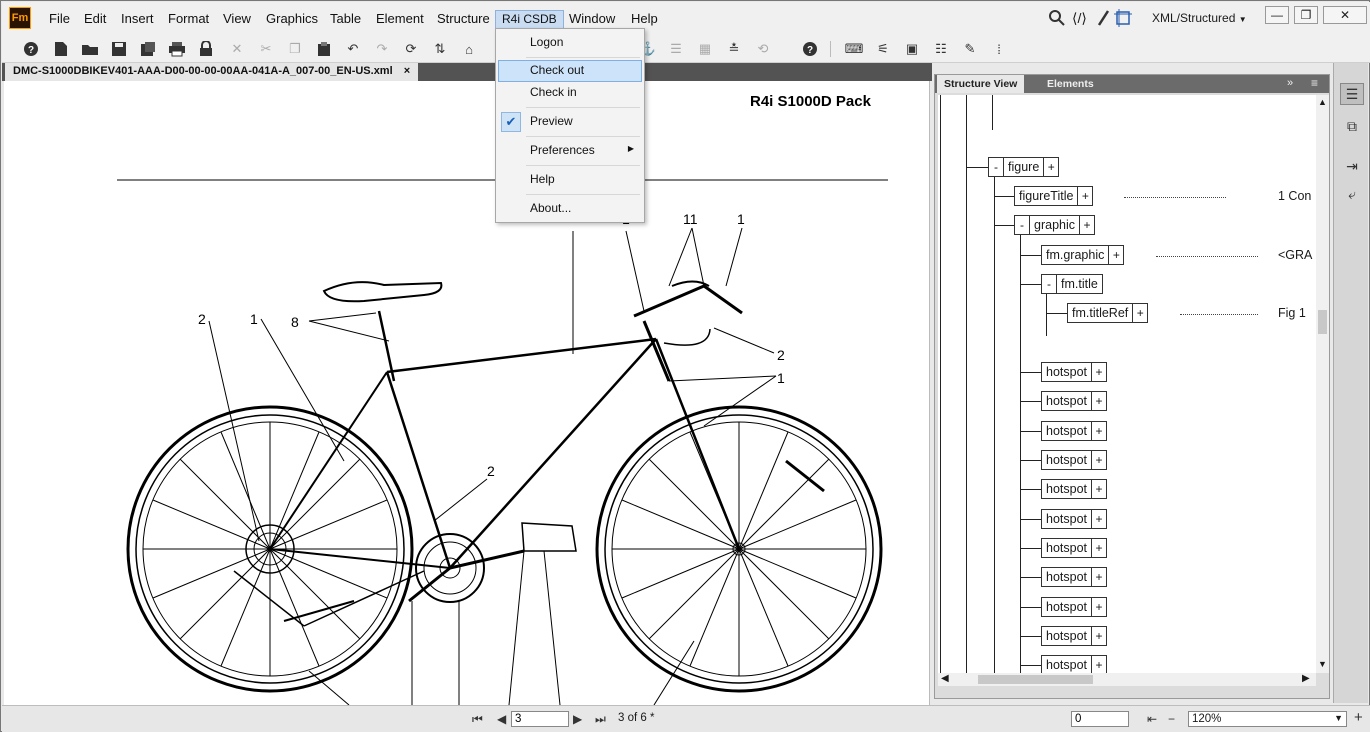  Describe the element at coordinates (1345, 15) in the screenshot. I see `close-window-button: ✕` at that location.